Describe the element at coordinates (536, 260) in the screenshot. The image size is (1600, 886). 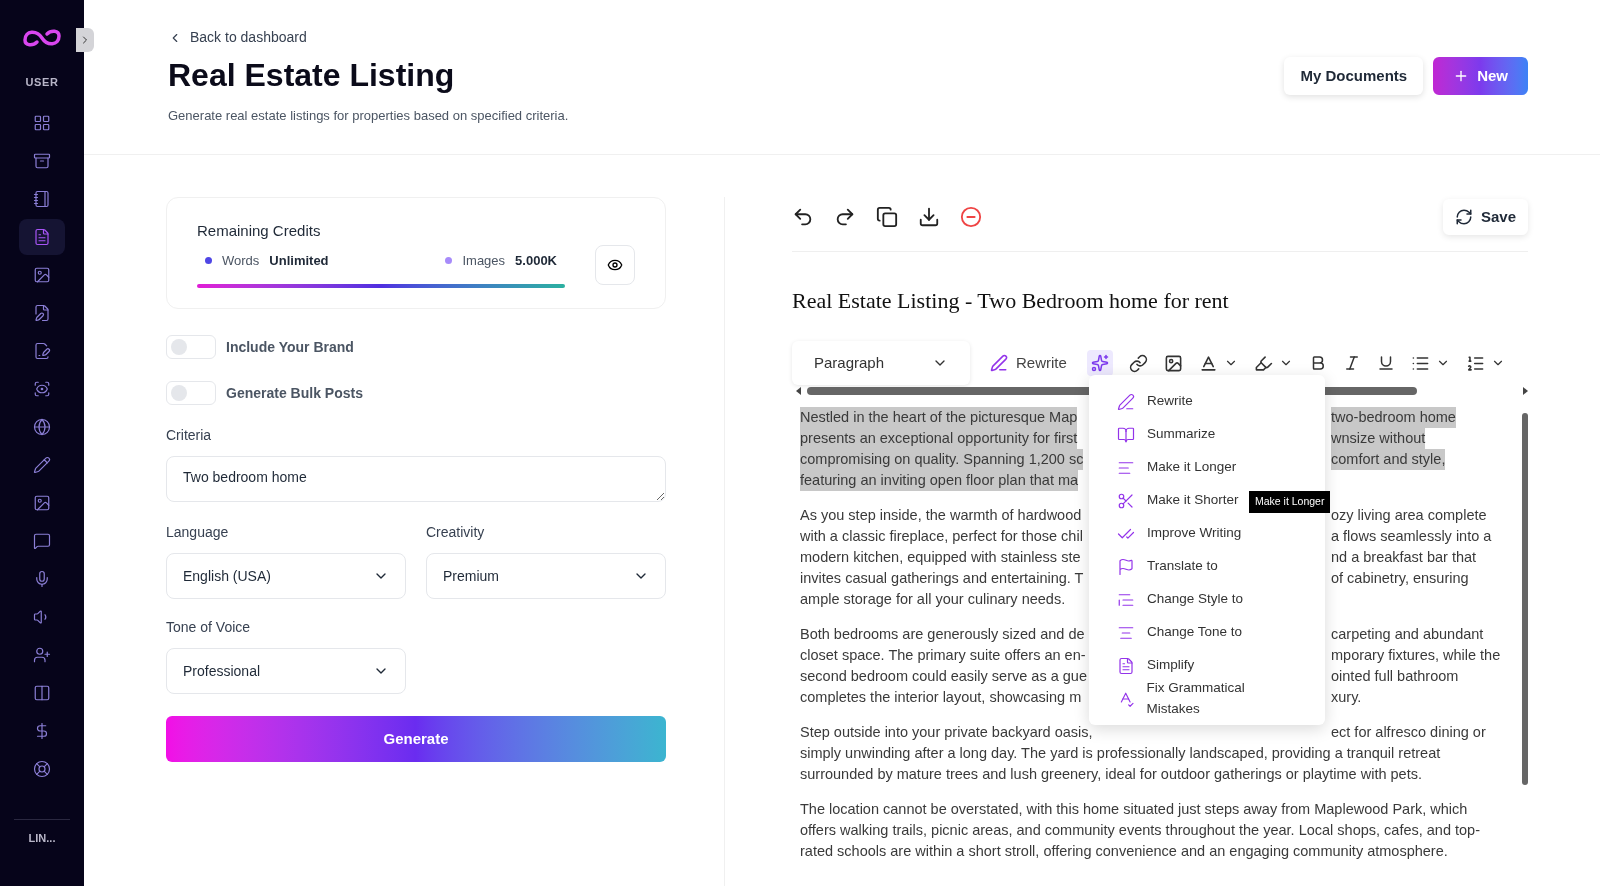
I see `credit-value: 5.000K` at that location.